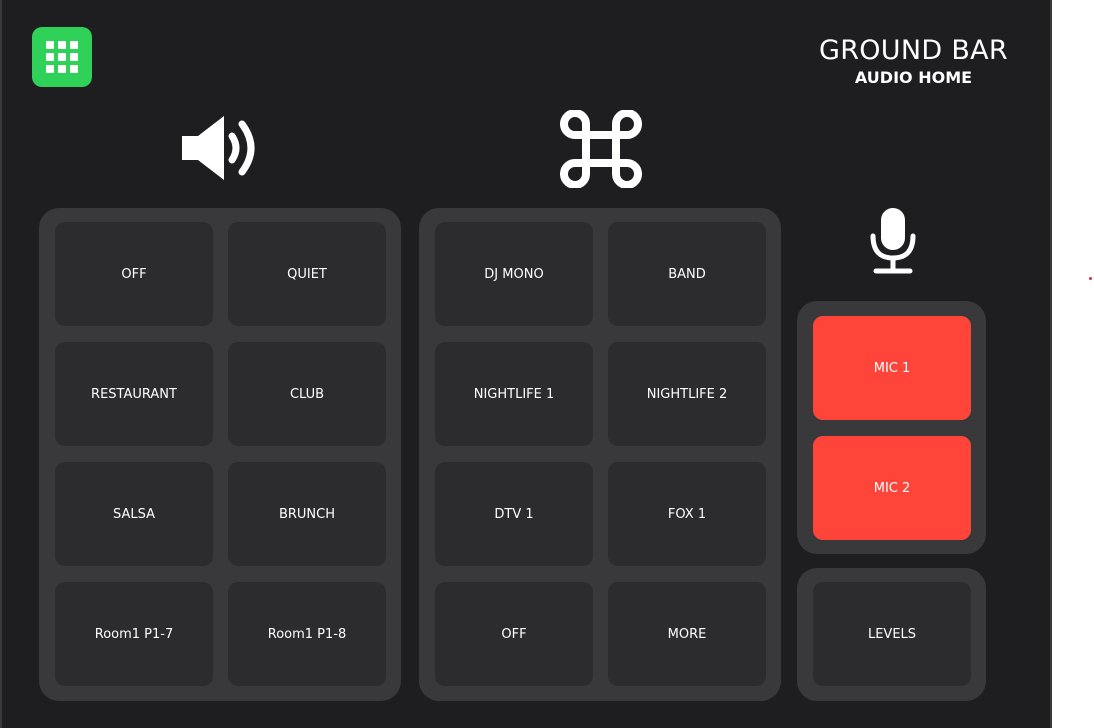  Describe the element at coordinates (687, 514) in the screenshot. I see `source-button: FOX 1` at that location.